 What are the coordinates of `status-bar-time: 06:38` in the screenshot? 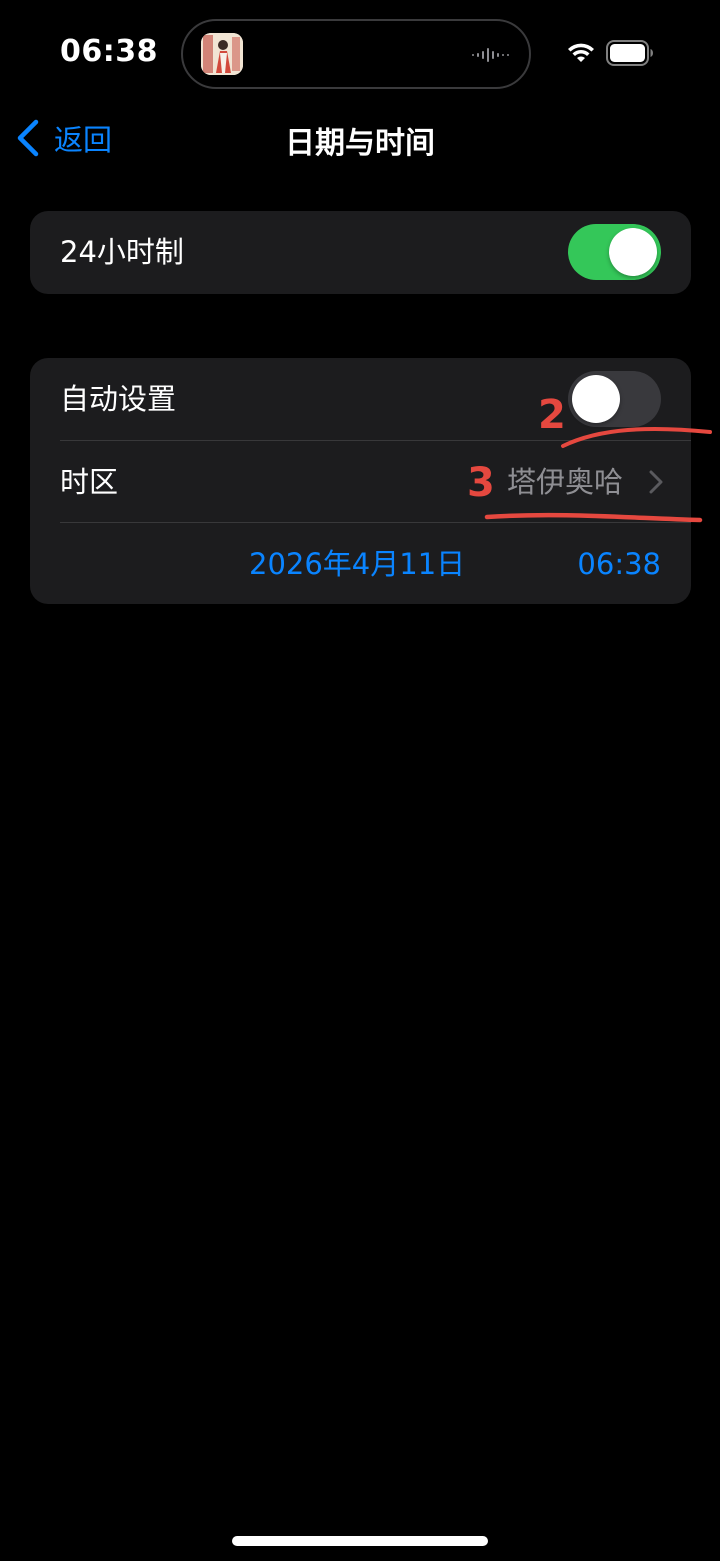 It's located at (109, 51).